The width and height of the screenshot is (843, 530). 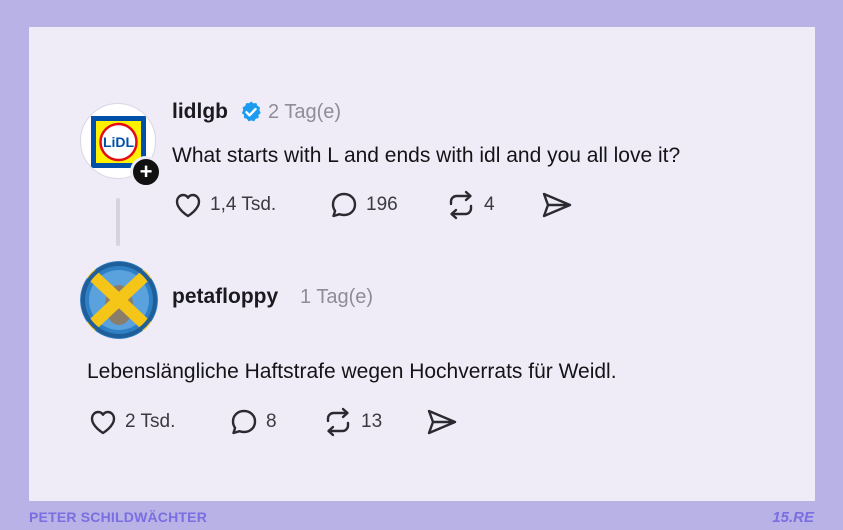 I want to click on post-like-count: 1,4 Tsd., so click(x=243, y=204).